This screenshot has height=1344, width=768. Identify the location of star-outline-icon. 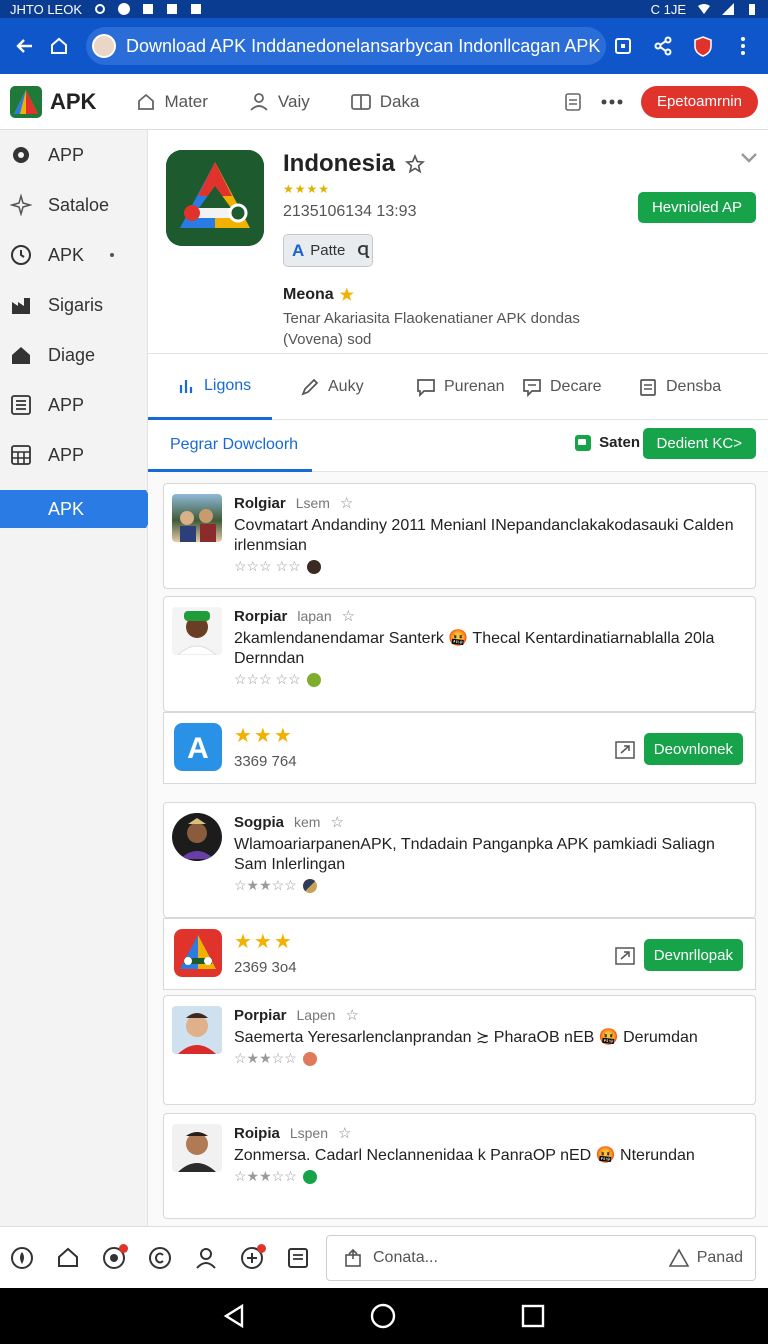
(415, 164).